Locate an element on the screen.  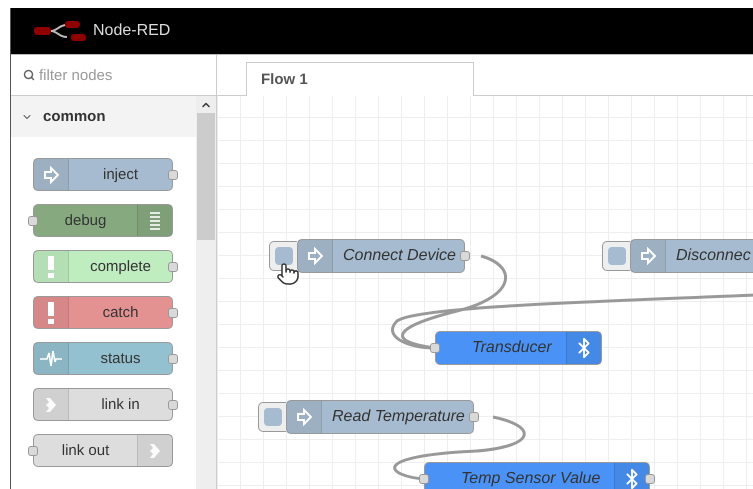
inject-trigger-button is located at coordinates (283, 256).